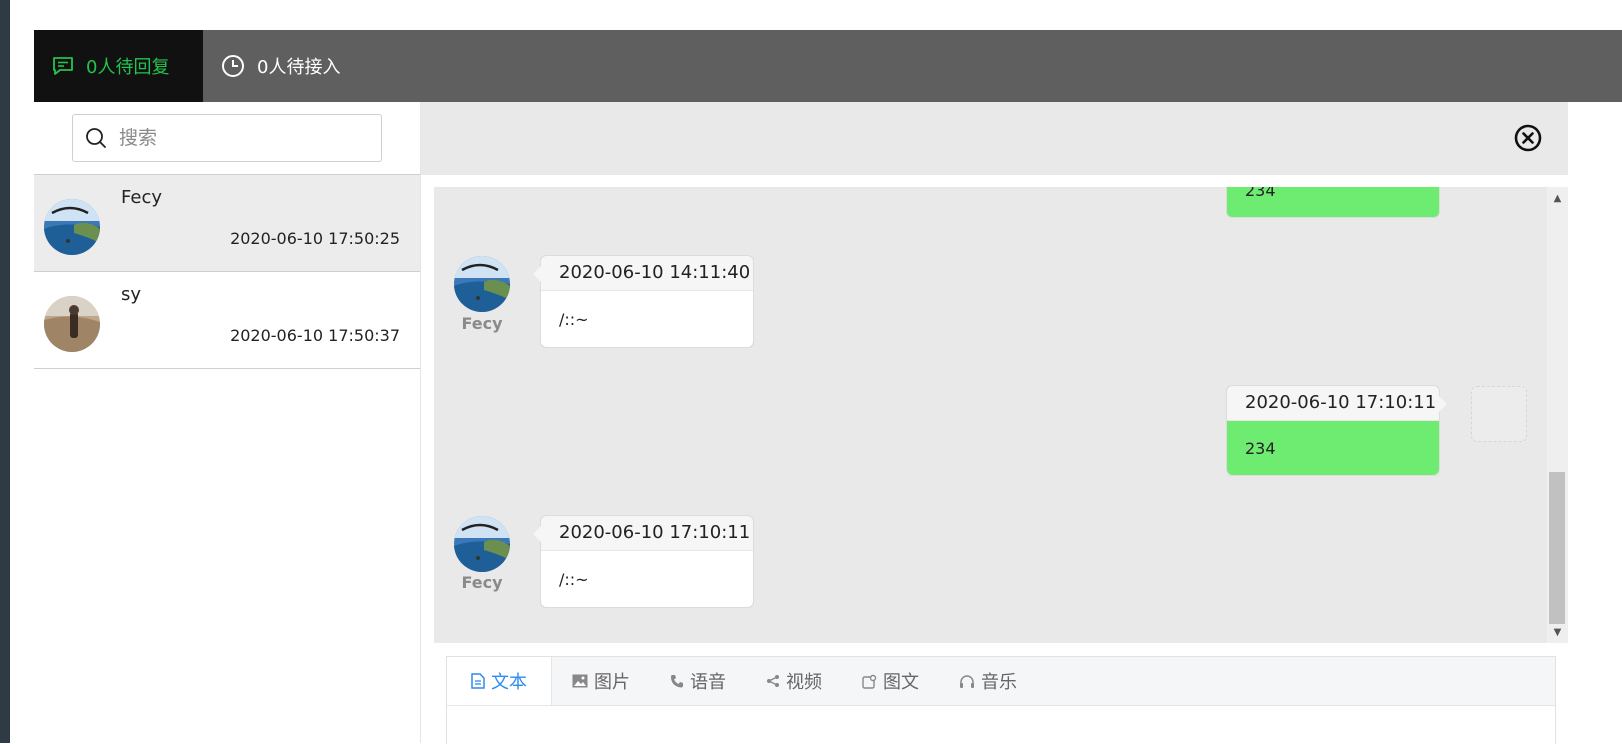 The height and width of the screenshot is (744, 1622). What do you see at coordinates (478, 681) in the screenshot?
I see `document-icon` at bounding box center [478, 681].